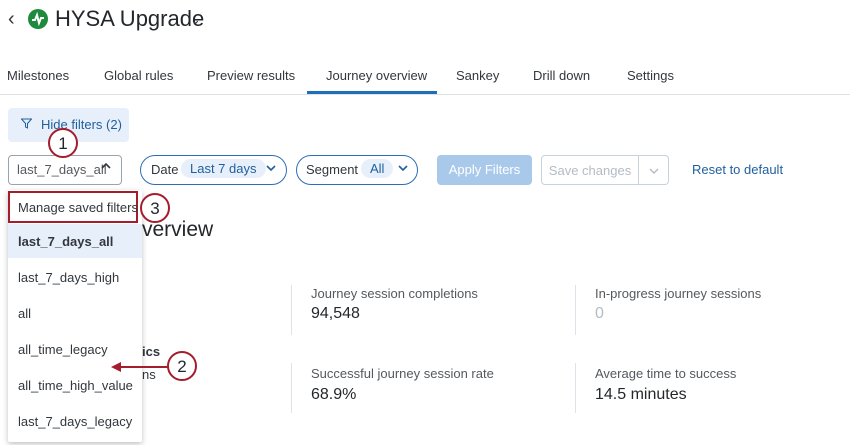 The image size is (850, 445). I want to click on saved-filter-value: last_7_days_all, so click(62, 169).